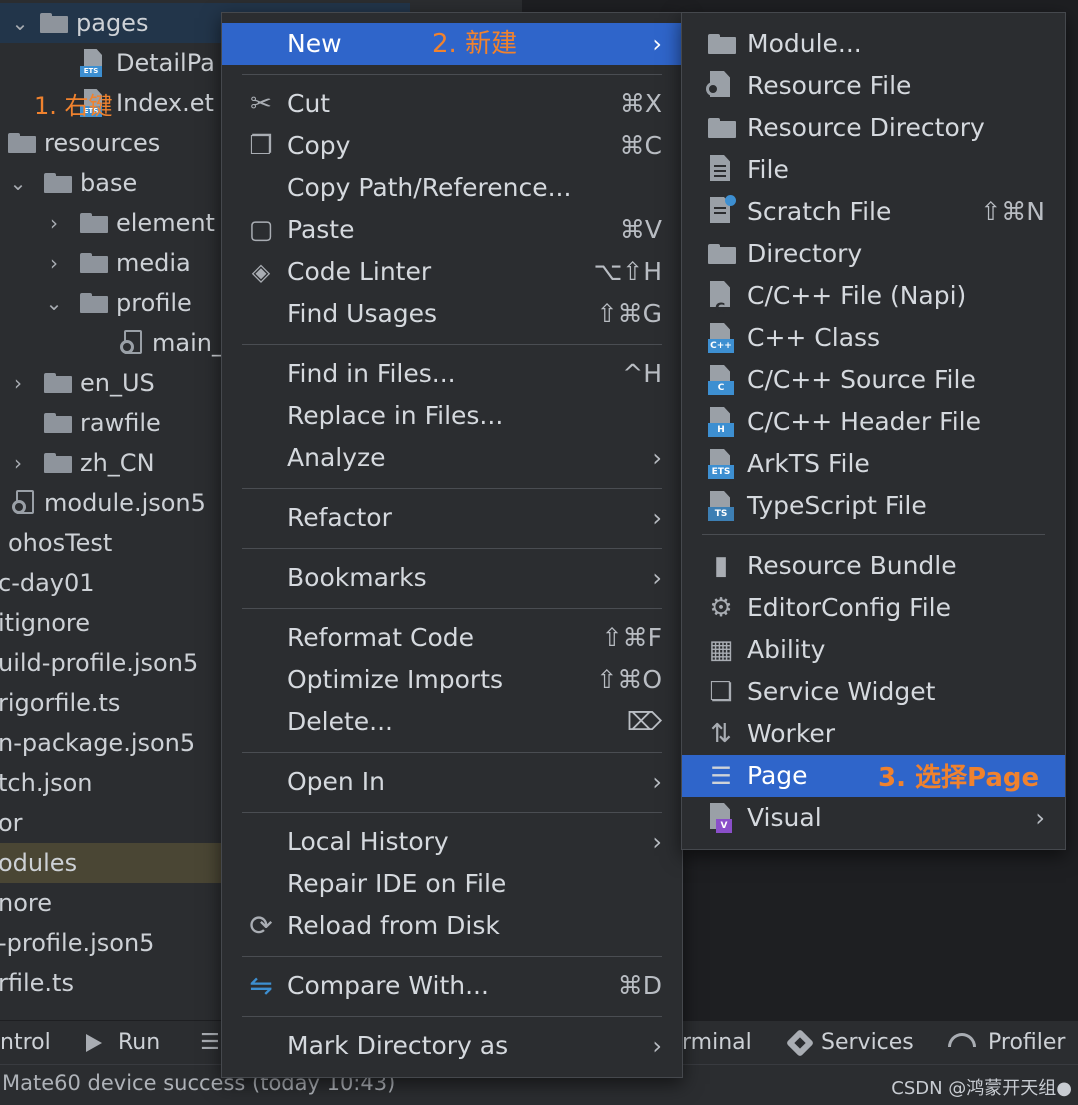 The width and height of the screenshot is (1078, 1105). Describe the element at coordinates (112, 343) in the screenshot. I see `tree-item: main_` at that location.